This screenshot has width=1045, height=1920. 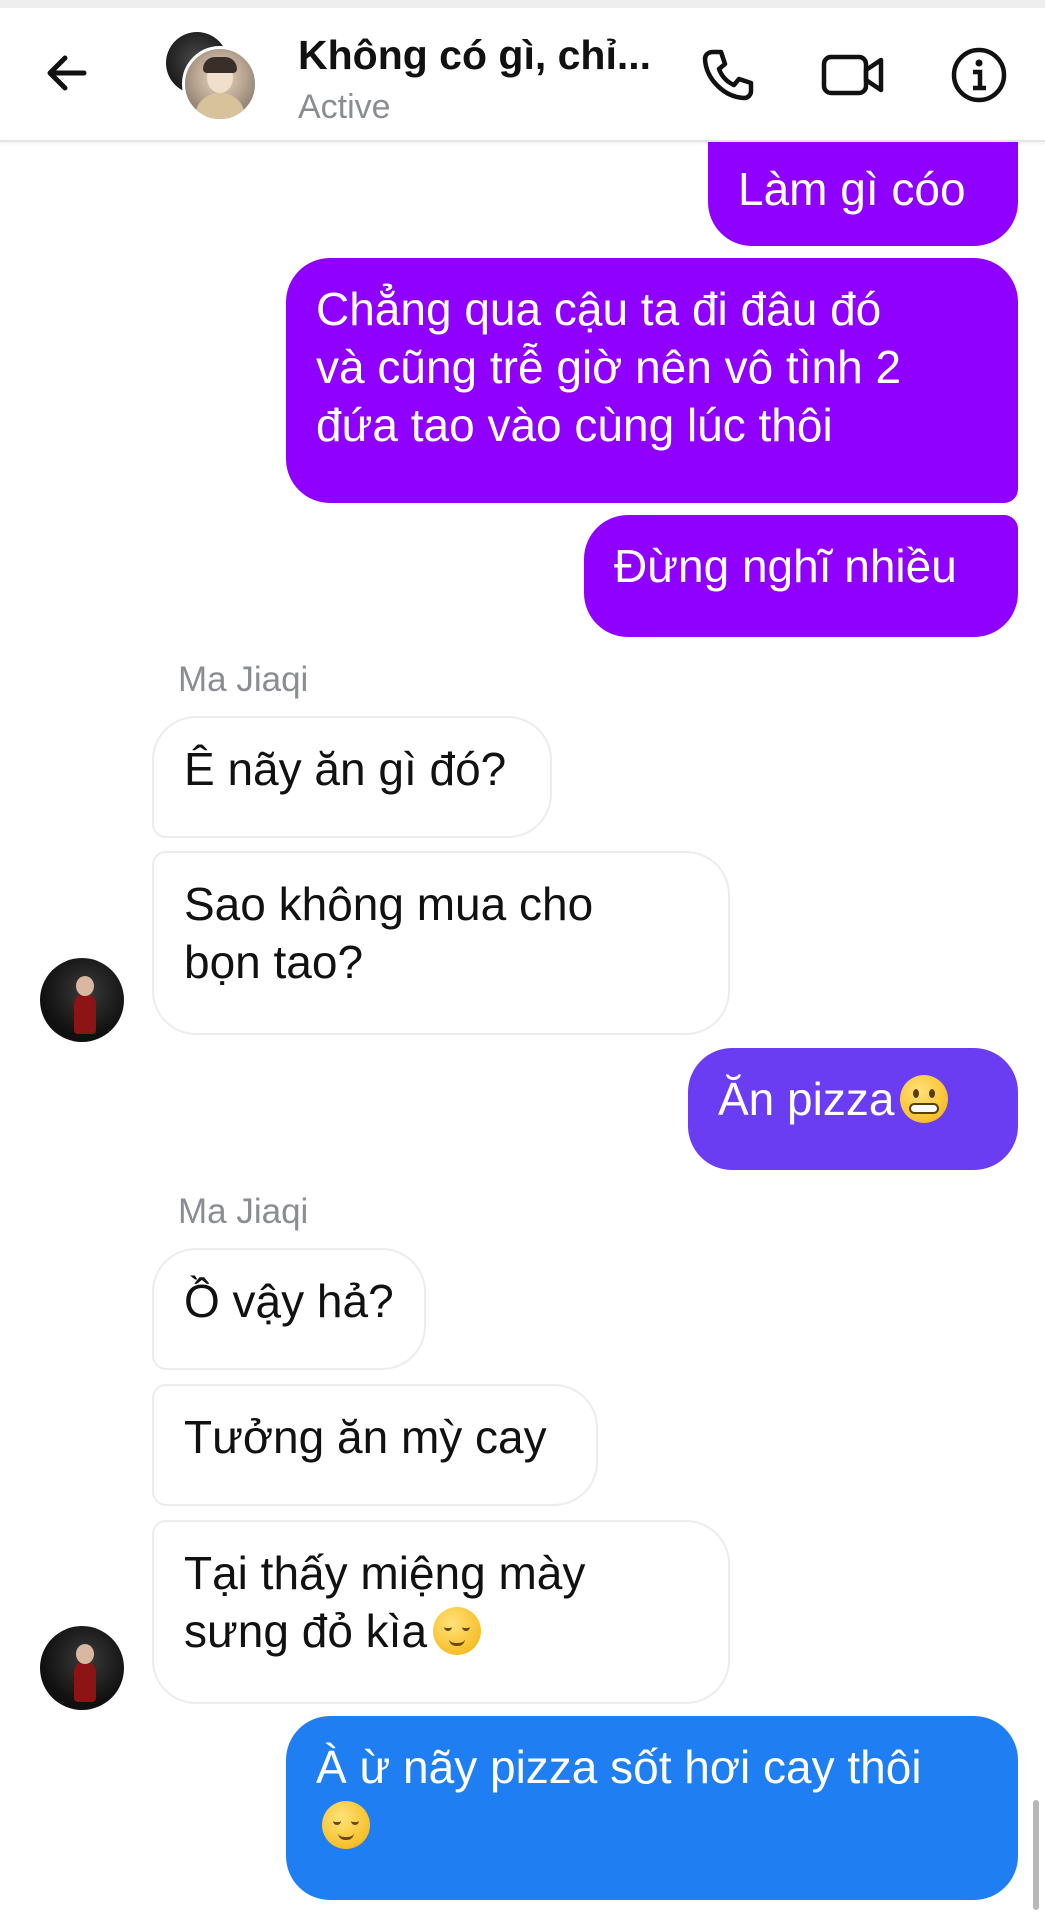 I want to click on message-bubble: Tưởng ăn mỳ cay, so click(x=375, y=1445).